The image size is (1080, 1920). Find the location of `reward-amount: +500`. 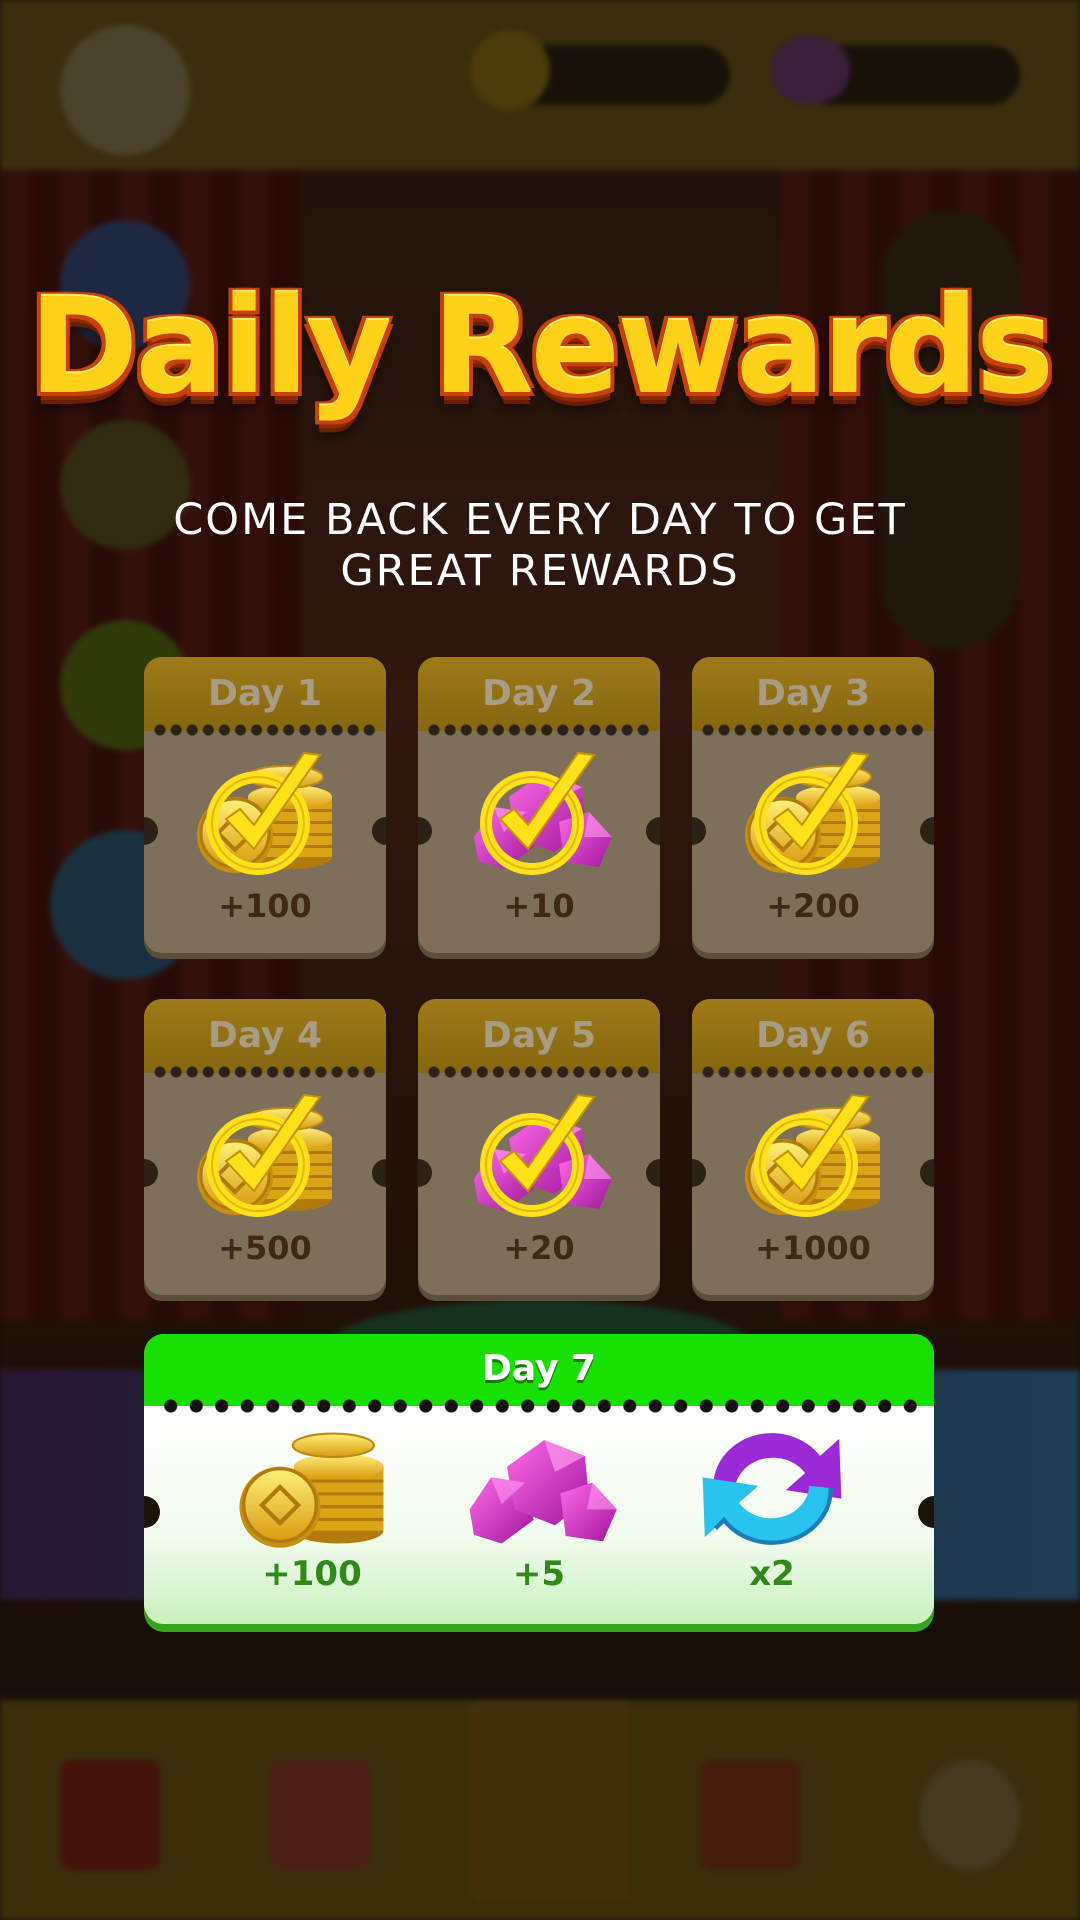

reward-amount: +500 is located at coordinates (265, 1248).